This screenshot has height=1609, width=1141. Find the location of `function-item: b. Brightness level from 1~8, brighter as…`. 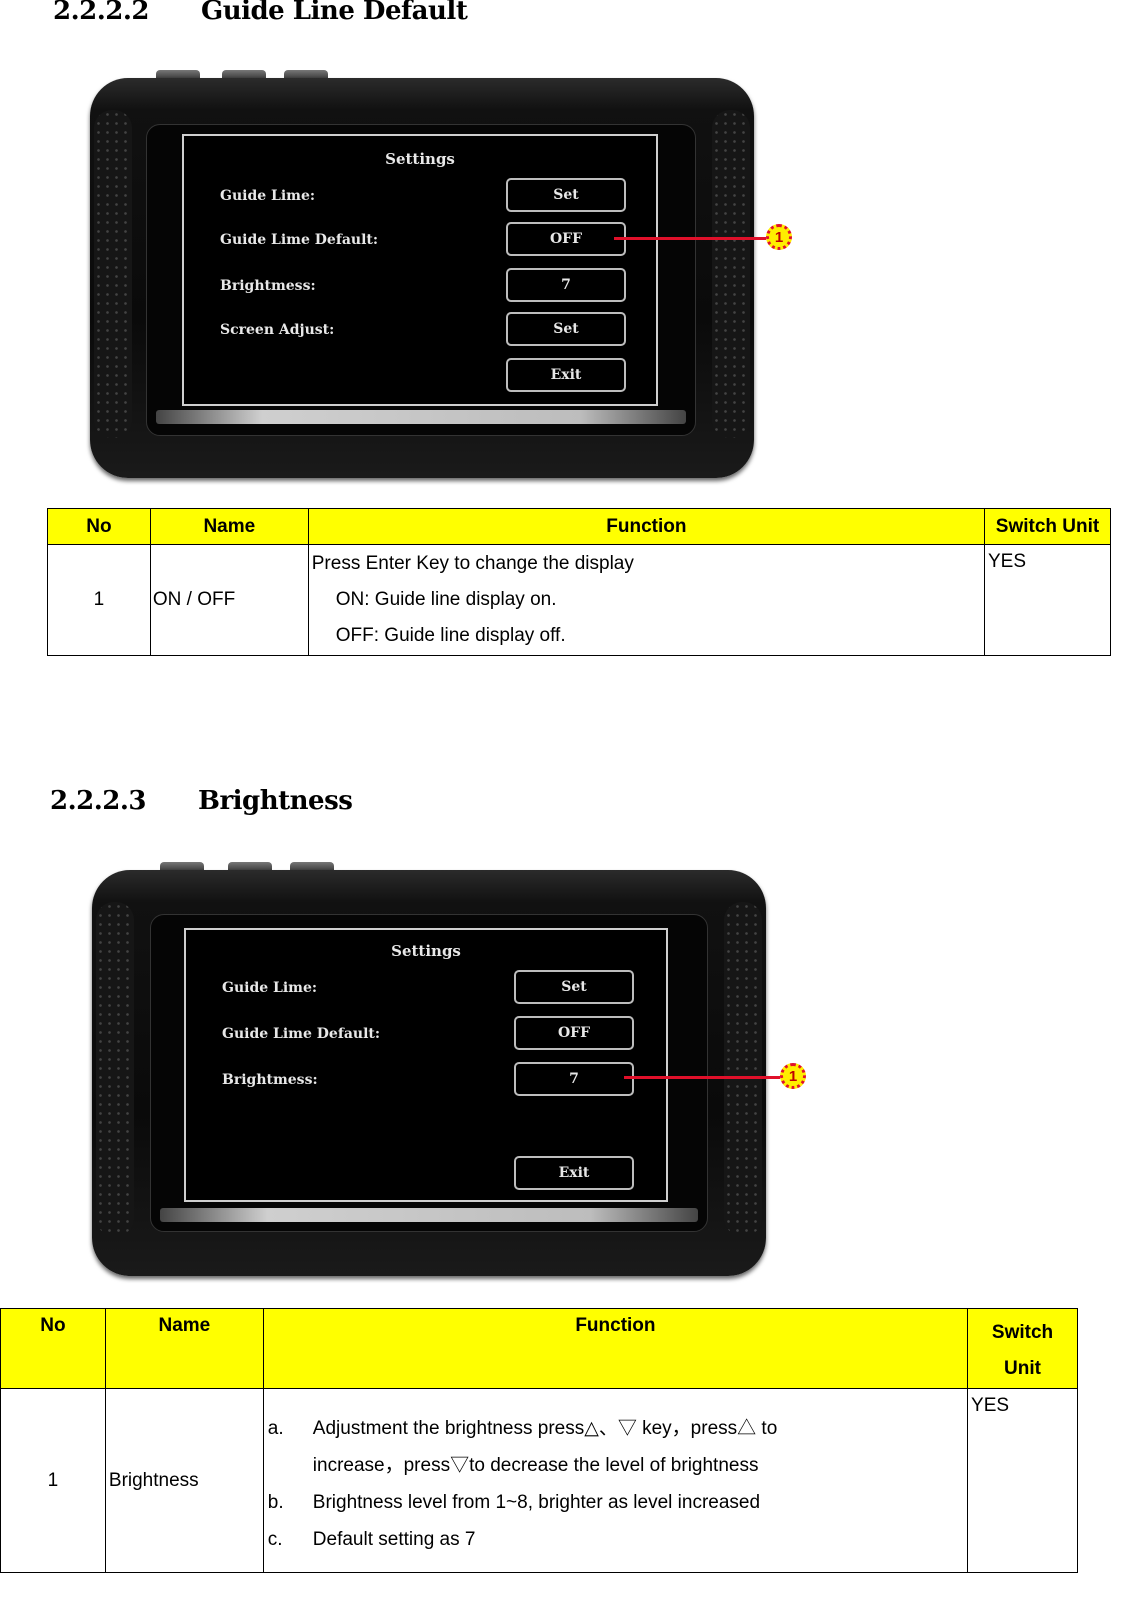

function-item: b. Brightness level from 1~8, brighter as… is located at coordinates (617, 1502).